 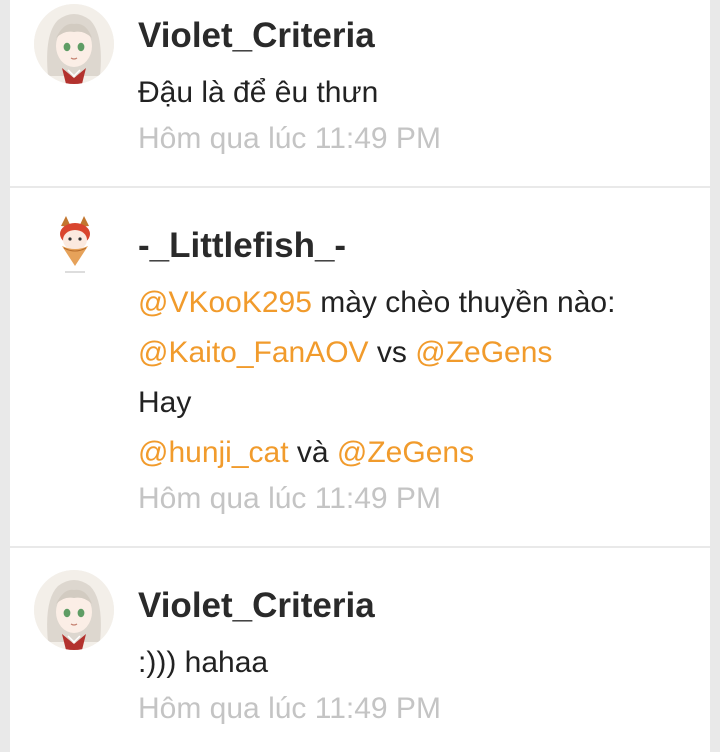 What do you see at coordinates (225, 302) in the screenshot?
I see `mention-link: @VKooK295` at bounding box center [225, 302].